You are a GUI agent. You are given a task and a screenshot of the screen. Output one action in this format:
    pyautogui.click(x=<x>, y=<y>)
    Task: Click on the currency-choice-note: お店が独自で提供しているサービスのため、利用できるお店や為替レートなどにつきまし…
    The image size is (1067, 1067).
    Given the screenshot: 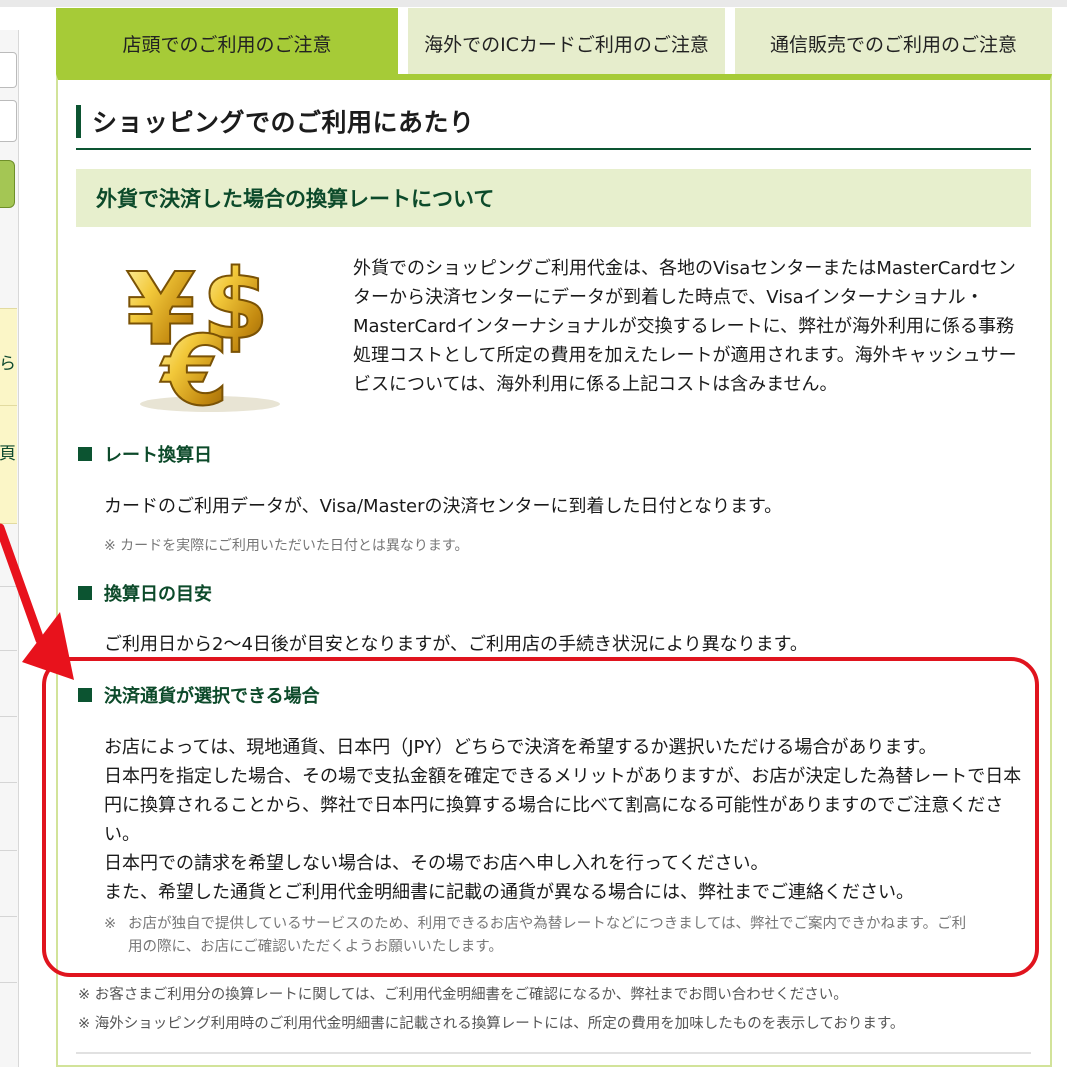 What is the action you would take?
    pyautogui.click(x=547, y=935)
    